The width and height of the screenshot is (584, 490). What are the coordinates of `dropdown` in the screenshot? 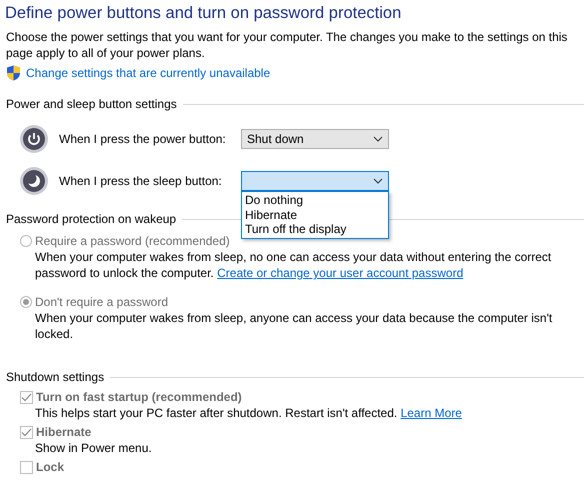 It's located at (315, 181).